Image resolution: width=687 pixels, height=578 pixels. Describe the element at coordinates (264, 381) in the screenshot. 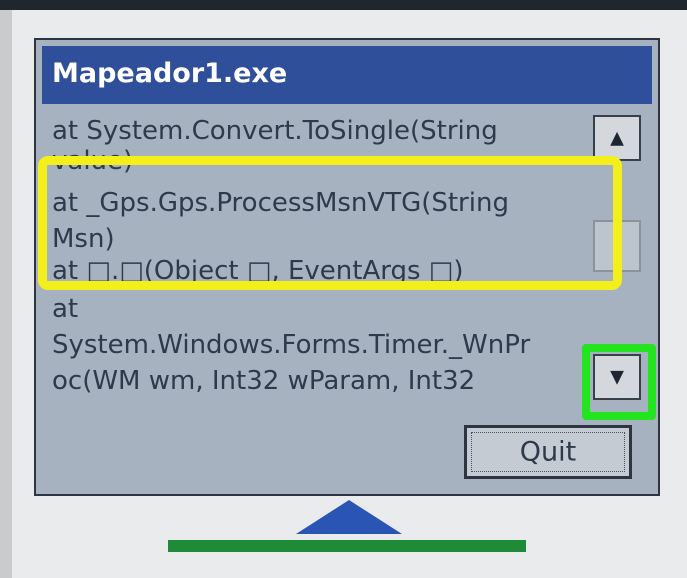

I see `stack-trace-line: oc(WM wm, Int32 wParam, Int32` at that location.